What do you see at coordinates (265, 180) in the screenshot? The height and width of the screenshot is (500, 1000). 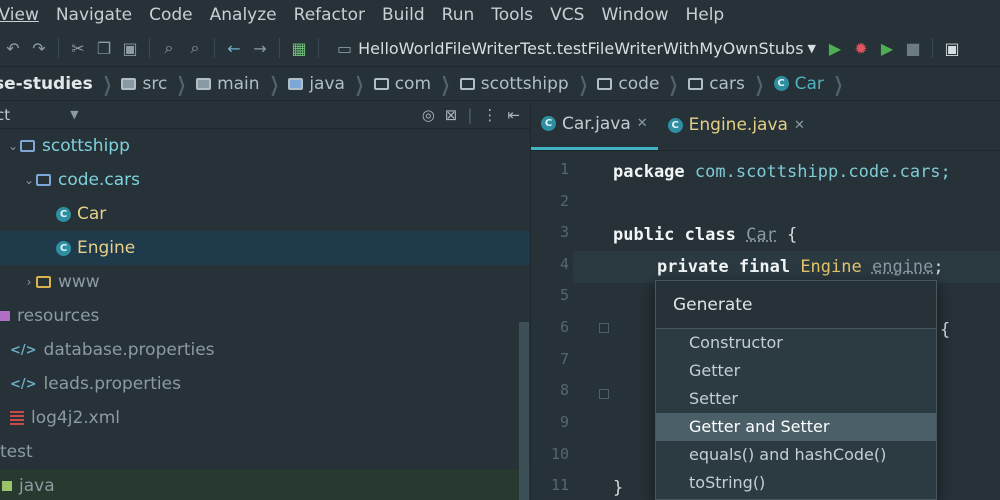 I see `tree-item-code-cars: ⌄ code.cars` at bounding box center [265, 180].